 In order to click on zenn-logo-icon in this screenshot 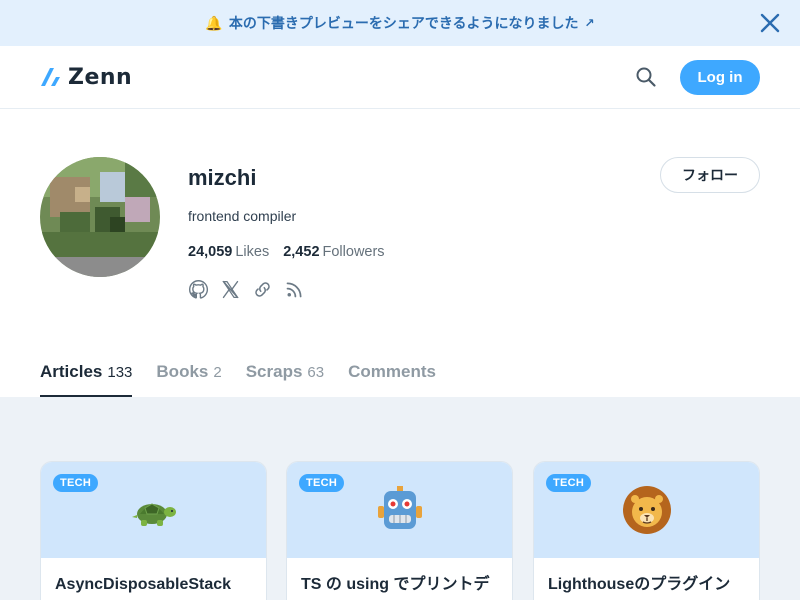, I will do `click(50, 77)`.